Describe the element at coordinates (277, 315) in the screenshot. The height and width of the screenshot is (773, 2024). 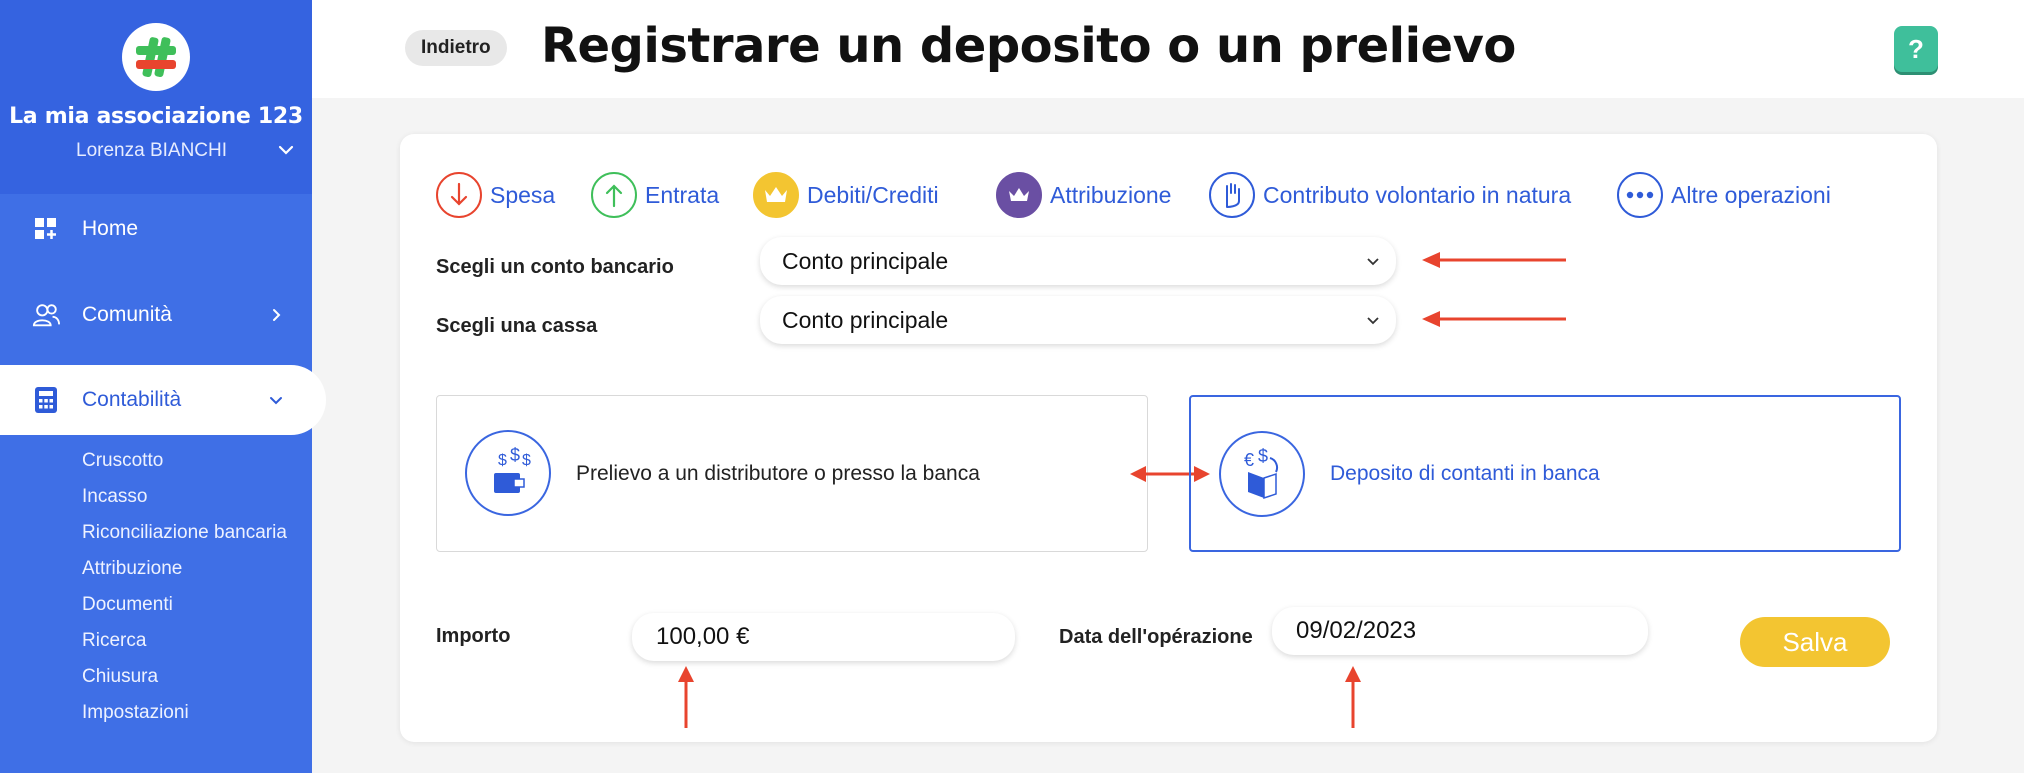
I see `chevron-right-icon` at that location.